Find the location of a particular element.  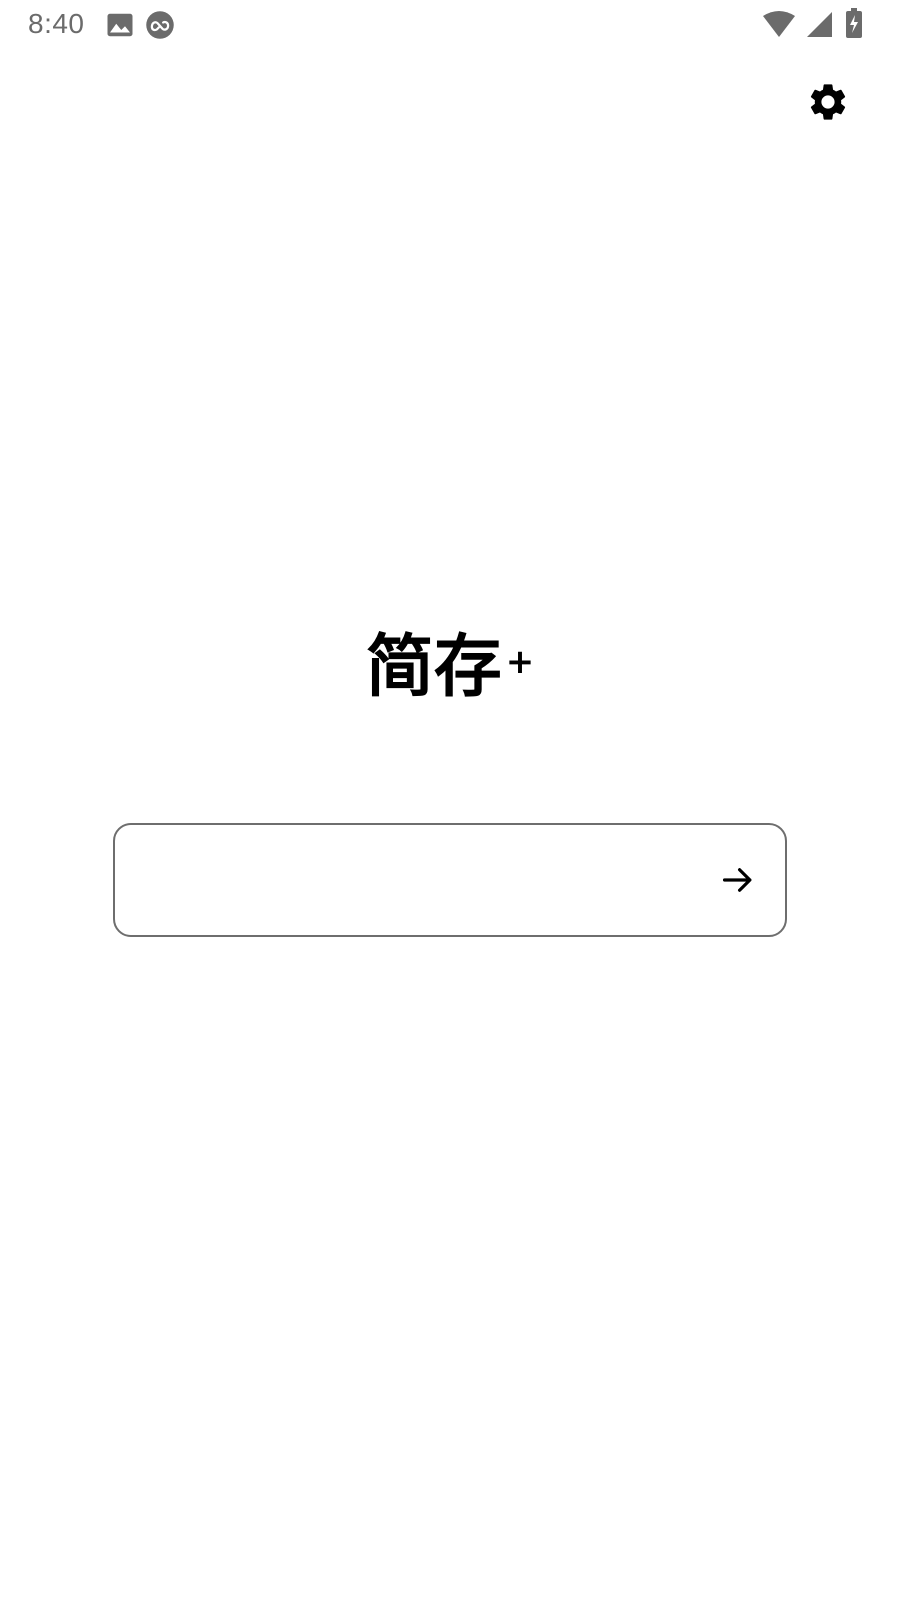

wifi-icon is located at coordinates (779, 24).